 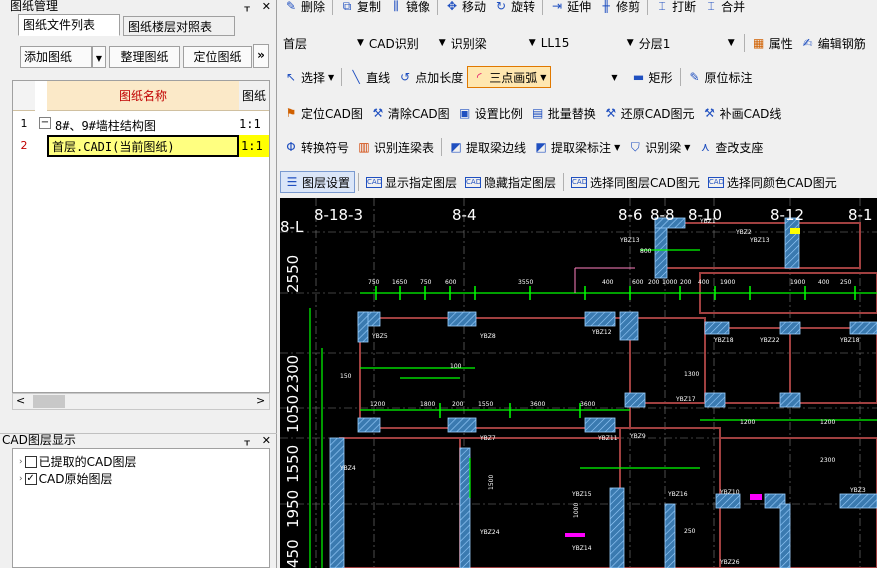 What do you see at coordinates (399, 282) in the screenshot?
I see `dim-text: 1650` at bounding box center [399, 282].